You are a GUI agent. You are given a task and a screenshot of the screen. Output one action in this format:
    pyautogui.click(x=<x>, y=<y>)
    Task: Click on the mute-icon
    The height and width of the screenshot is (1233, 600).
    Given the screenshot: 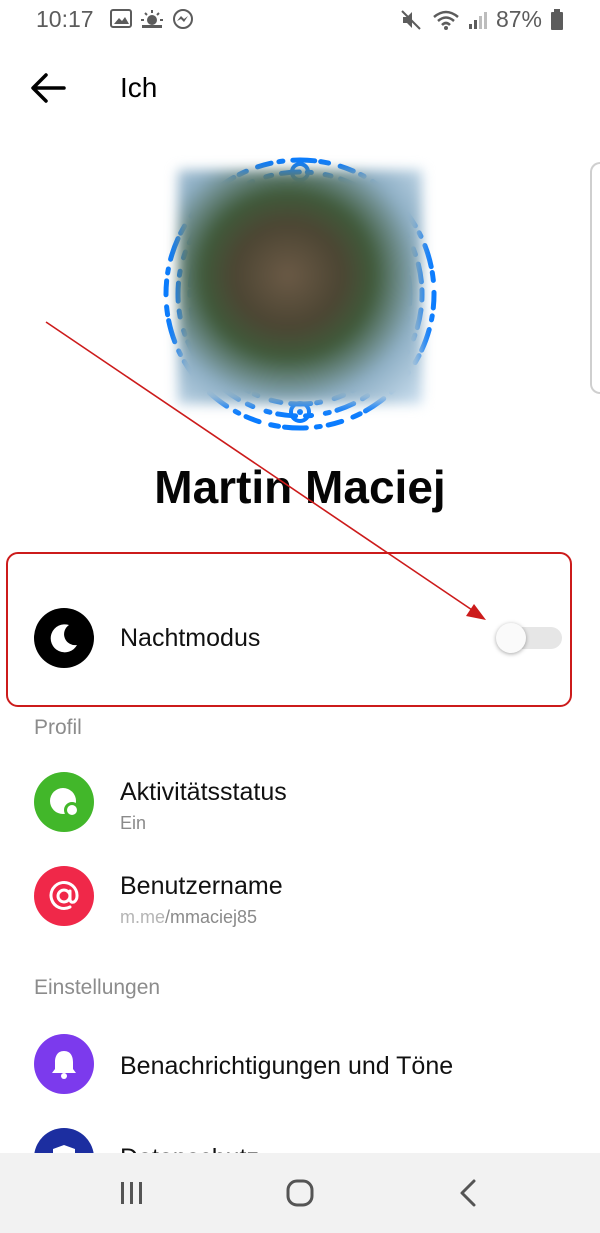 What is the action you would take?
    pyautogui.click(x=411, y=19)
    